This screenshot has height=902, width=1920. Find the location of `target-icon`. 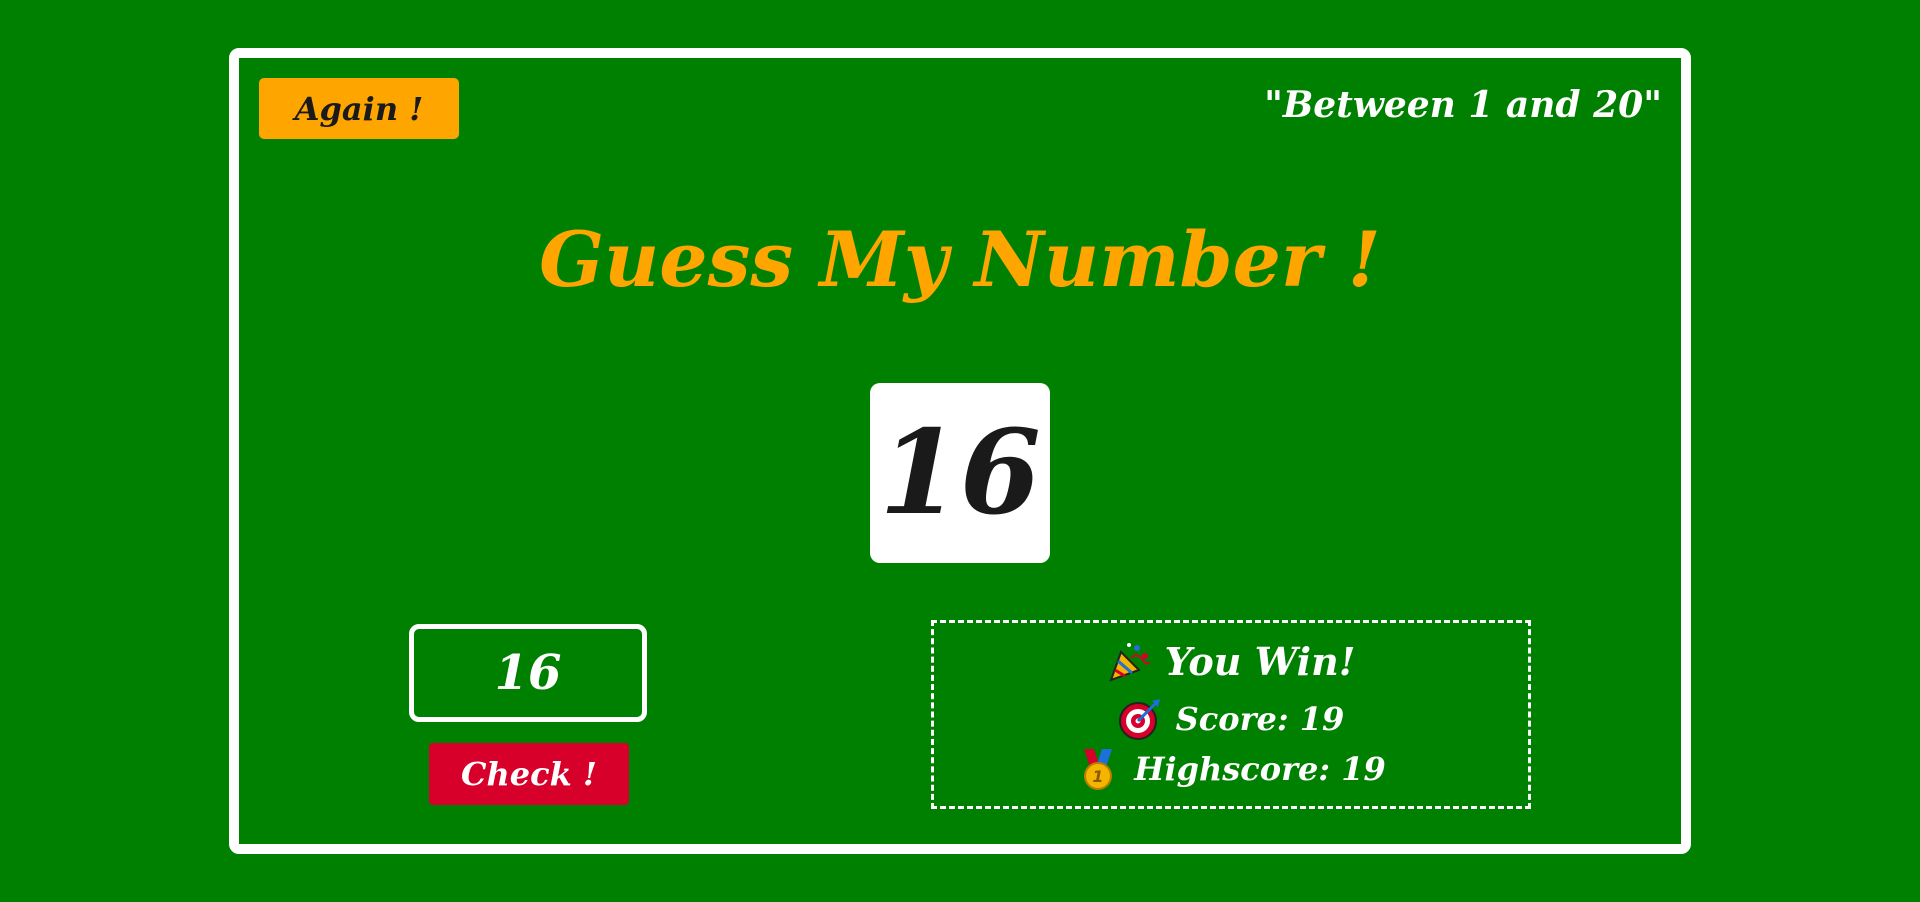

target-icon is located at coordinates (1140, 719).